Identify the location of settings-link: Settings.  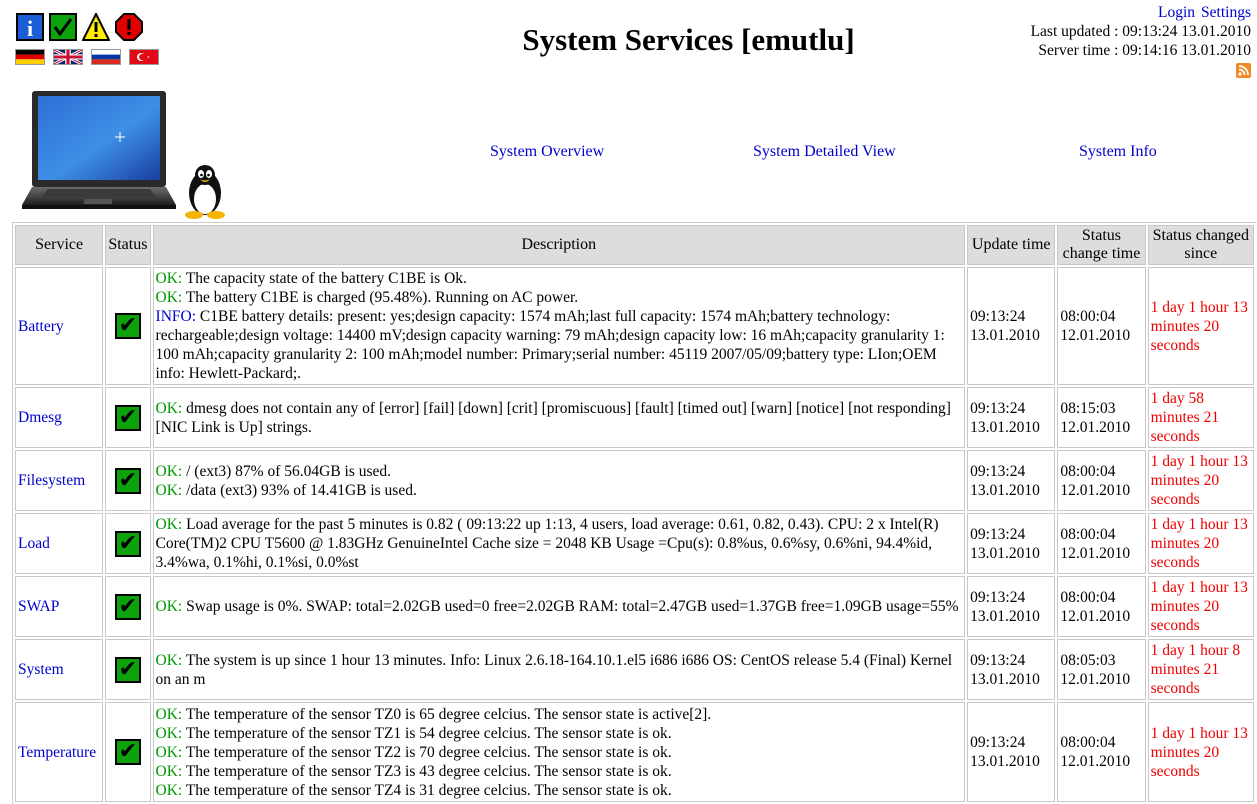
(1226, 12).